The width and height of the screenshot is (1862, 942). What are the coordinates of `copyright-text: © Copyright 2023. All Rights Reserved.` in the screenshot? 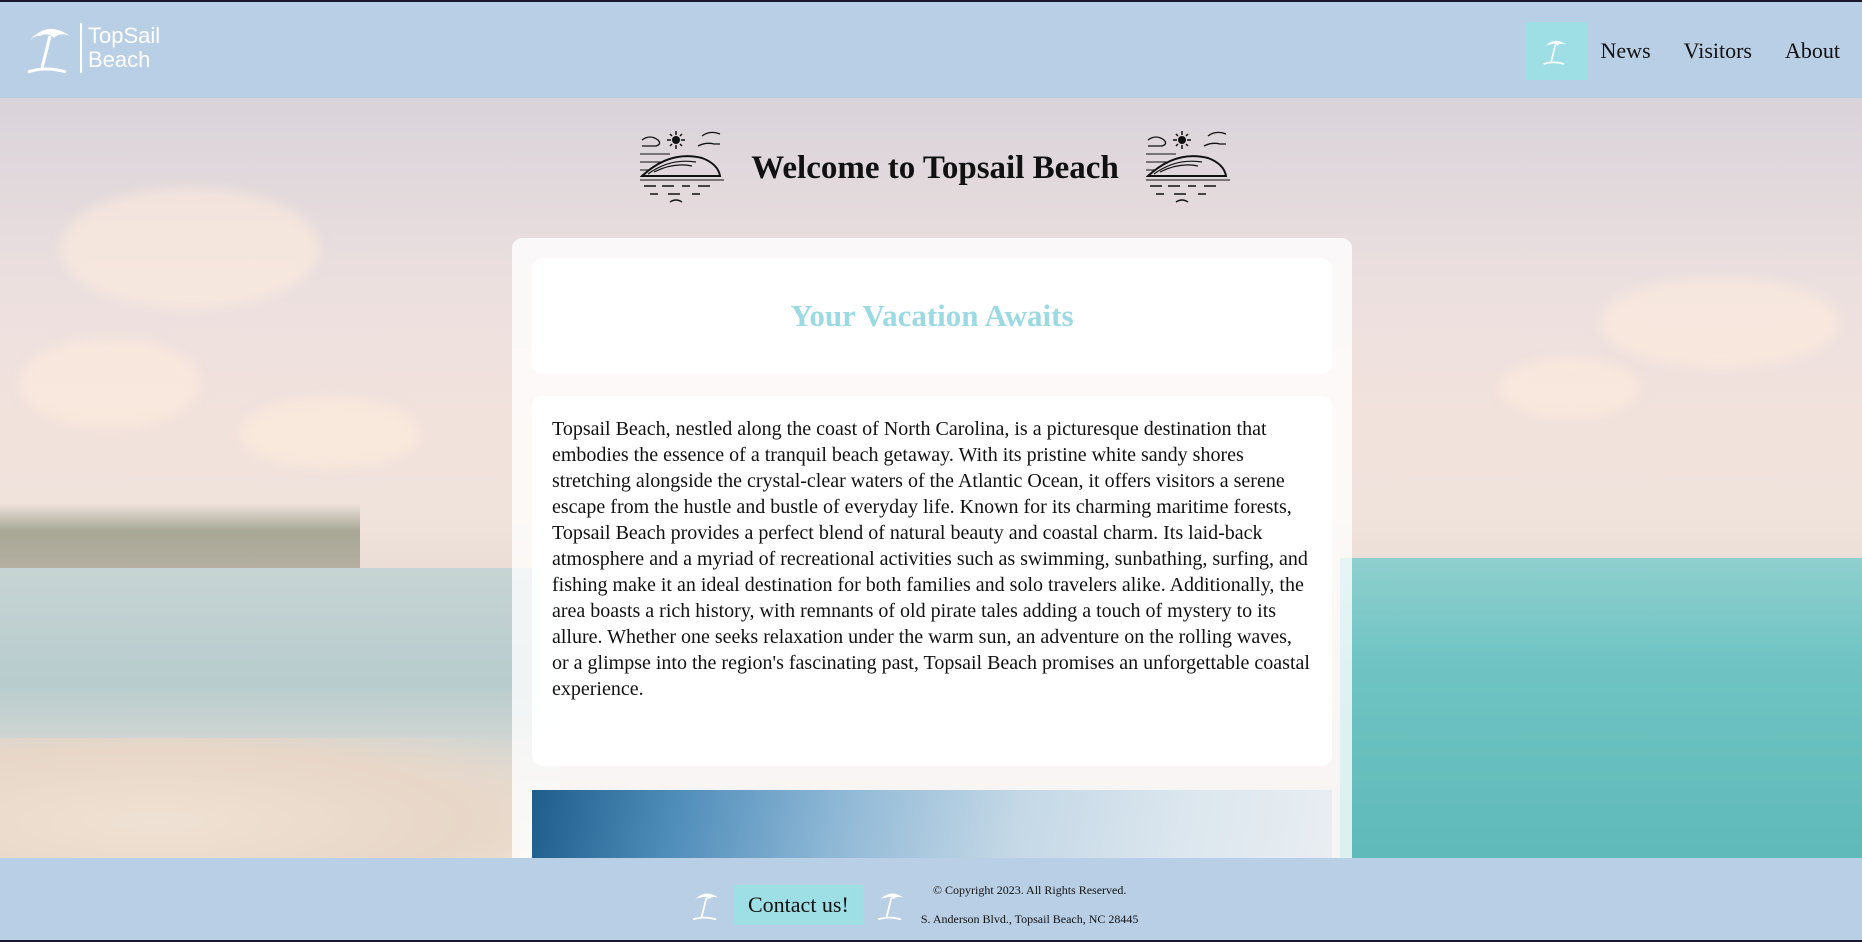 It's located at (1029, 890).